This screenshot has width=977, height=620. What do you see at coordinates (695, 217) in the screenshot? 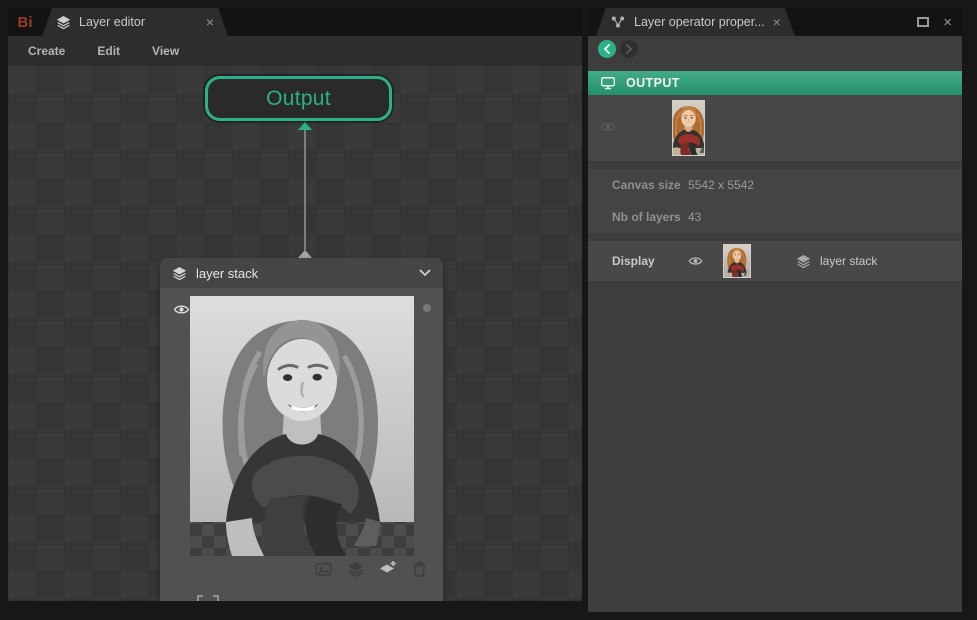
I see `nb-layers-value: 43` at bounding box center [695, 217].